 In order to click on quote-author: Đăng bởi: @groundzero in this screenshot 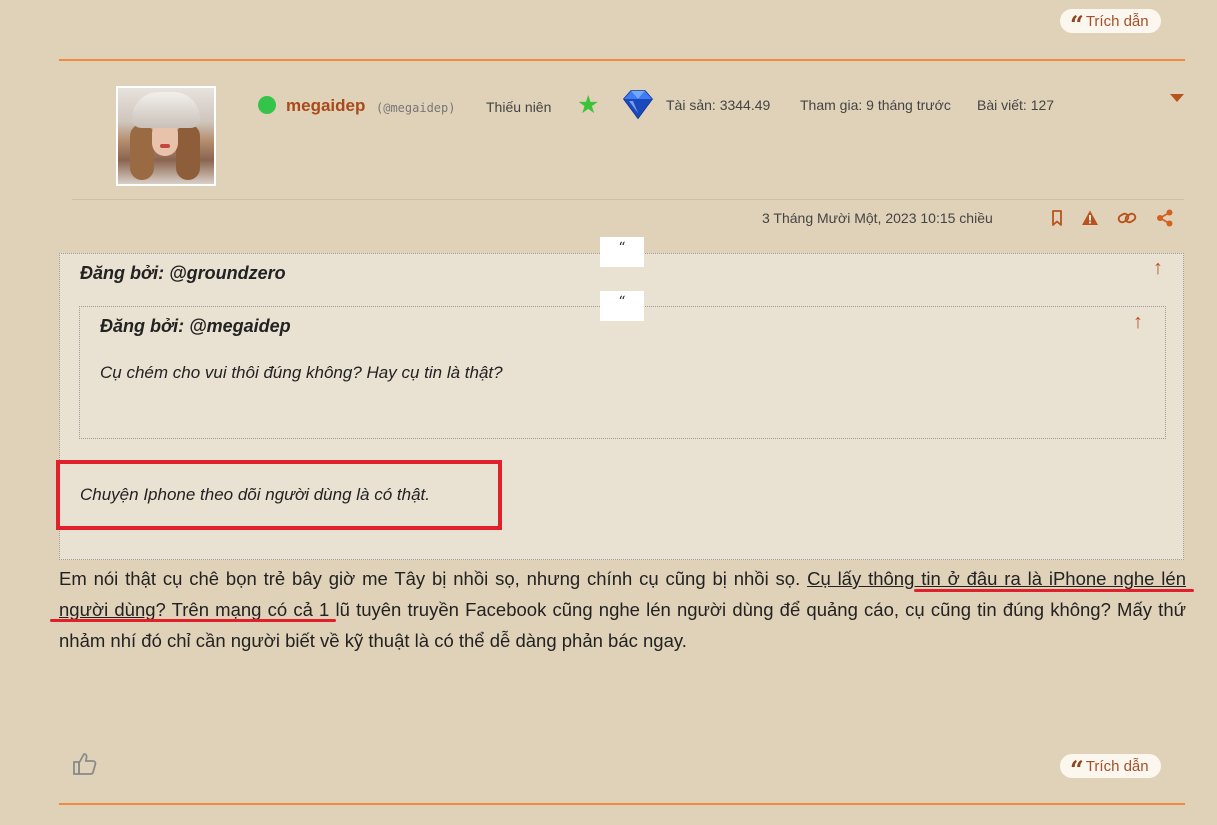, I will do `click(183, 273)`.